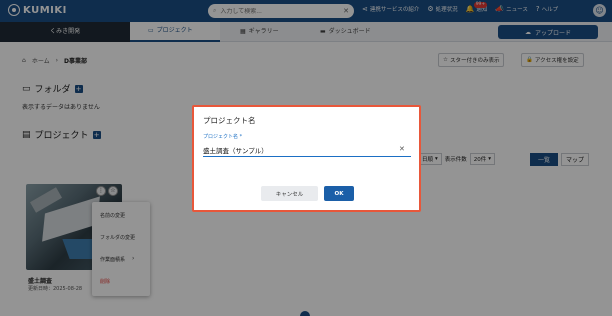 Image resolution: width=612 pixels, height=316 pixels. I want to click on project-name-field-label: プロジェクト名 *, so click(223, 137).